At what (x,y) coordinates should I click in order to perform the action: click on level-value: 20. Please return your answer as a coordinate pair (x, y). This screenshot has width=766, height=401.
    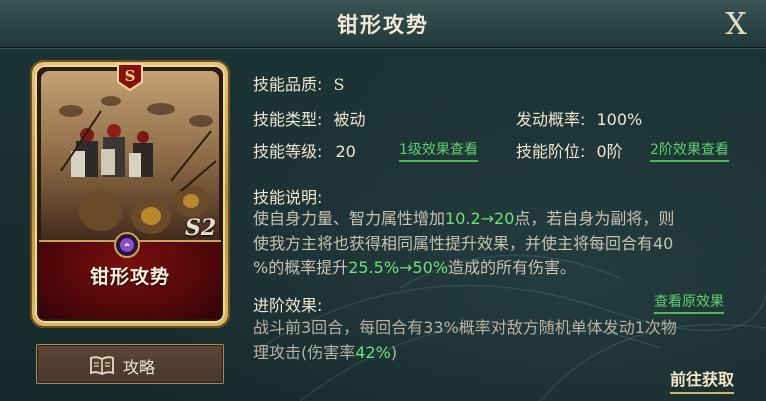
    Looking at the image, I should click on (345, 151).